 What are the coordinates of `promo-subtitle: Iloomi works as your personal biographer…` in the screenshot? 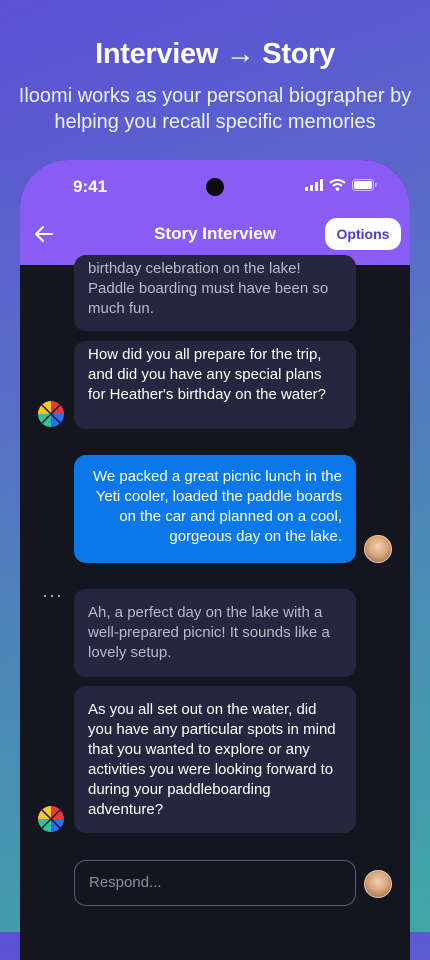 It's located at (215, 109).